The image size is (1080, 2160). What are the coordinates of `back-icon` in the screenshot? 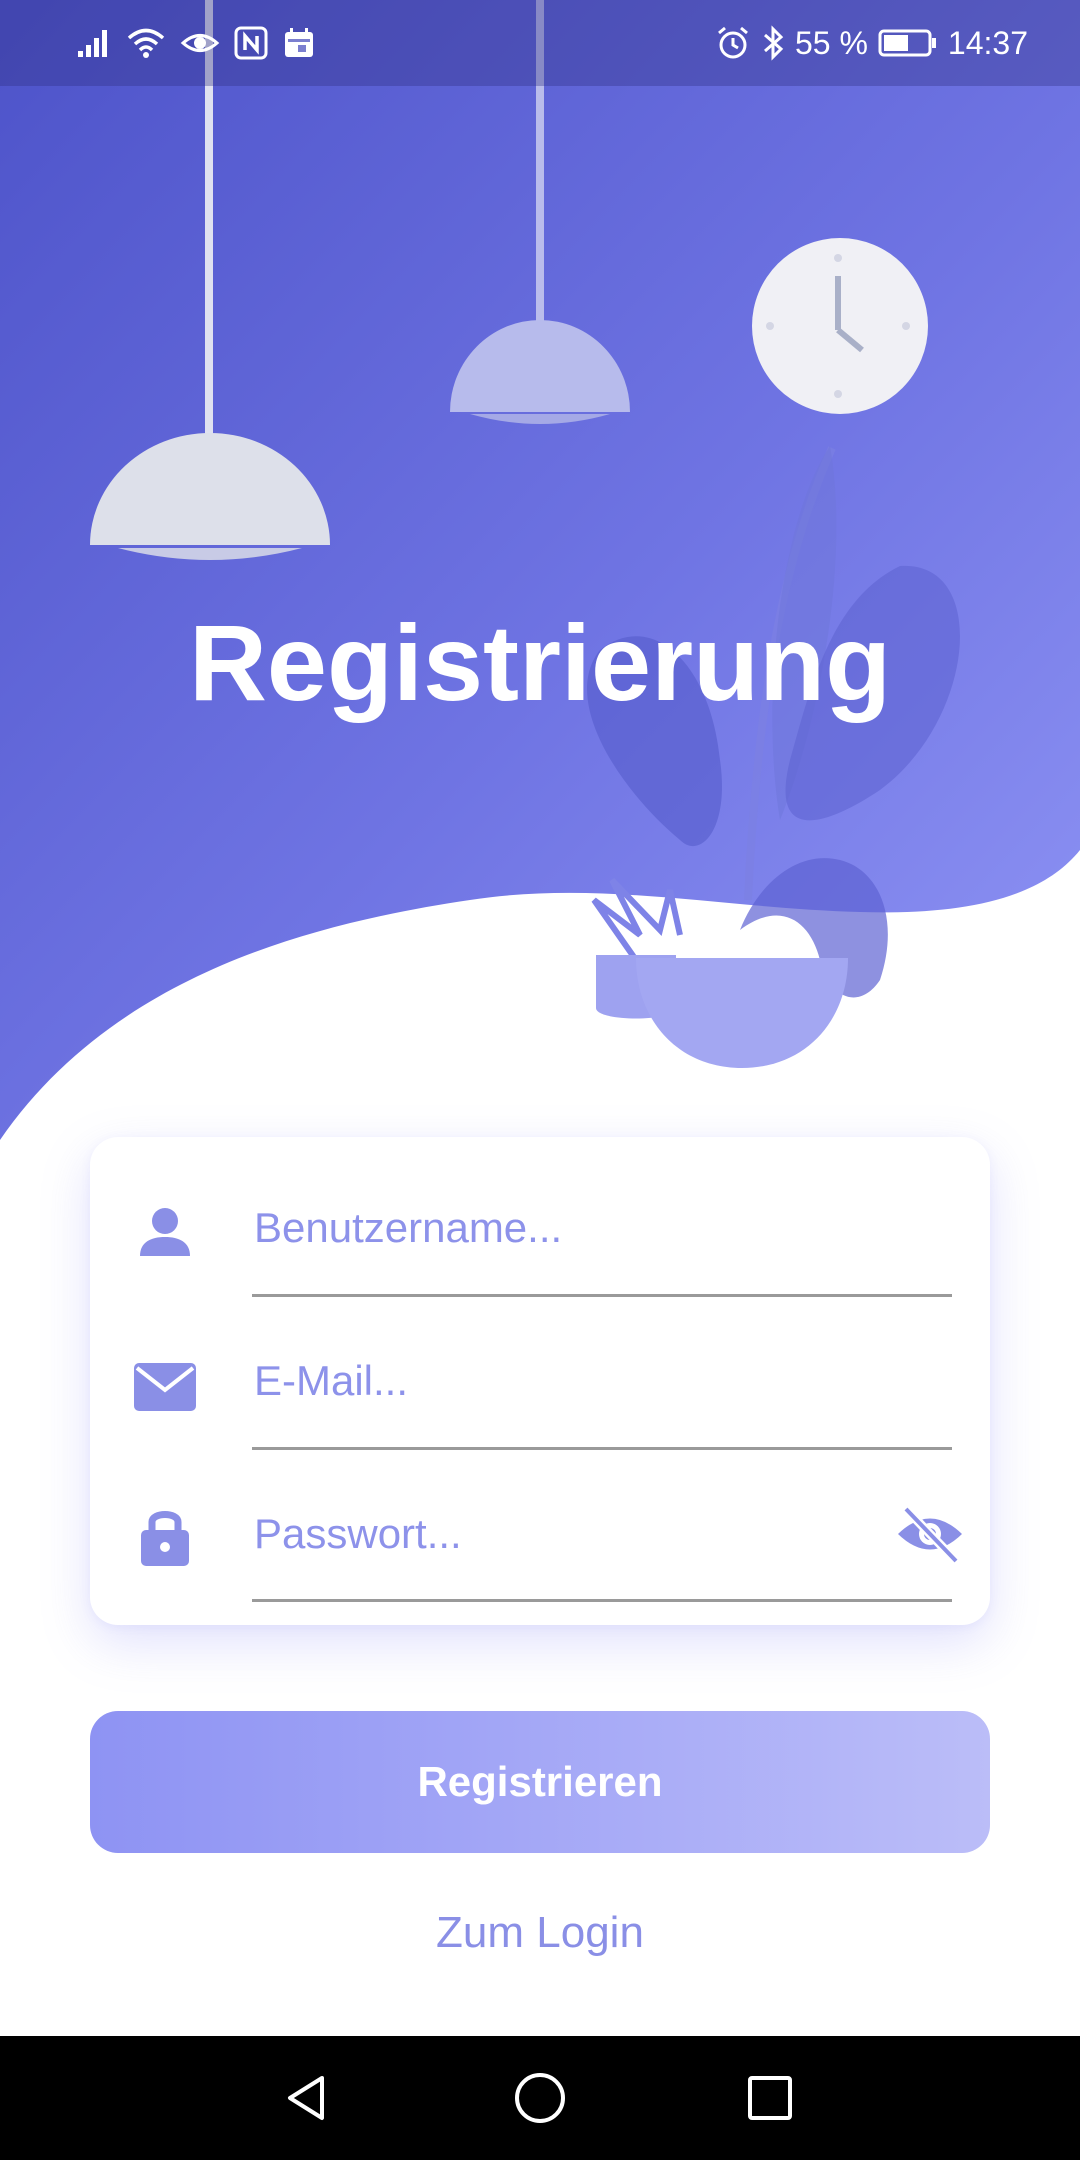 It's located at (306, 2098).